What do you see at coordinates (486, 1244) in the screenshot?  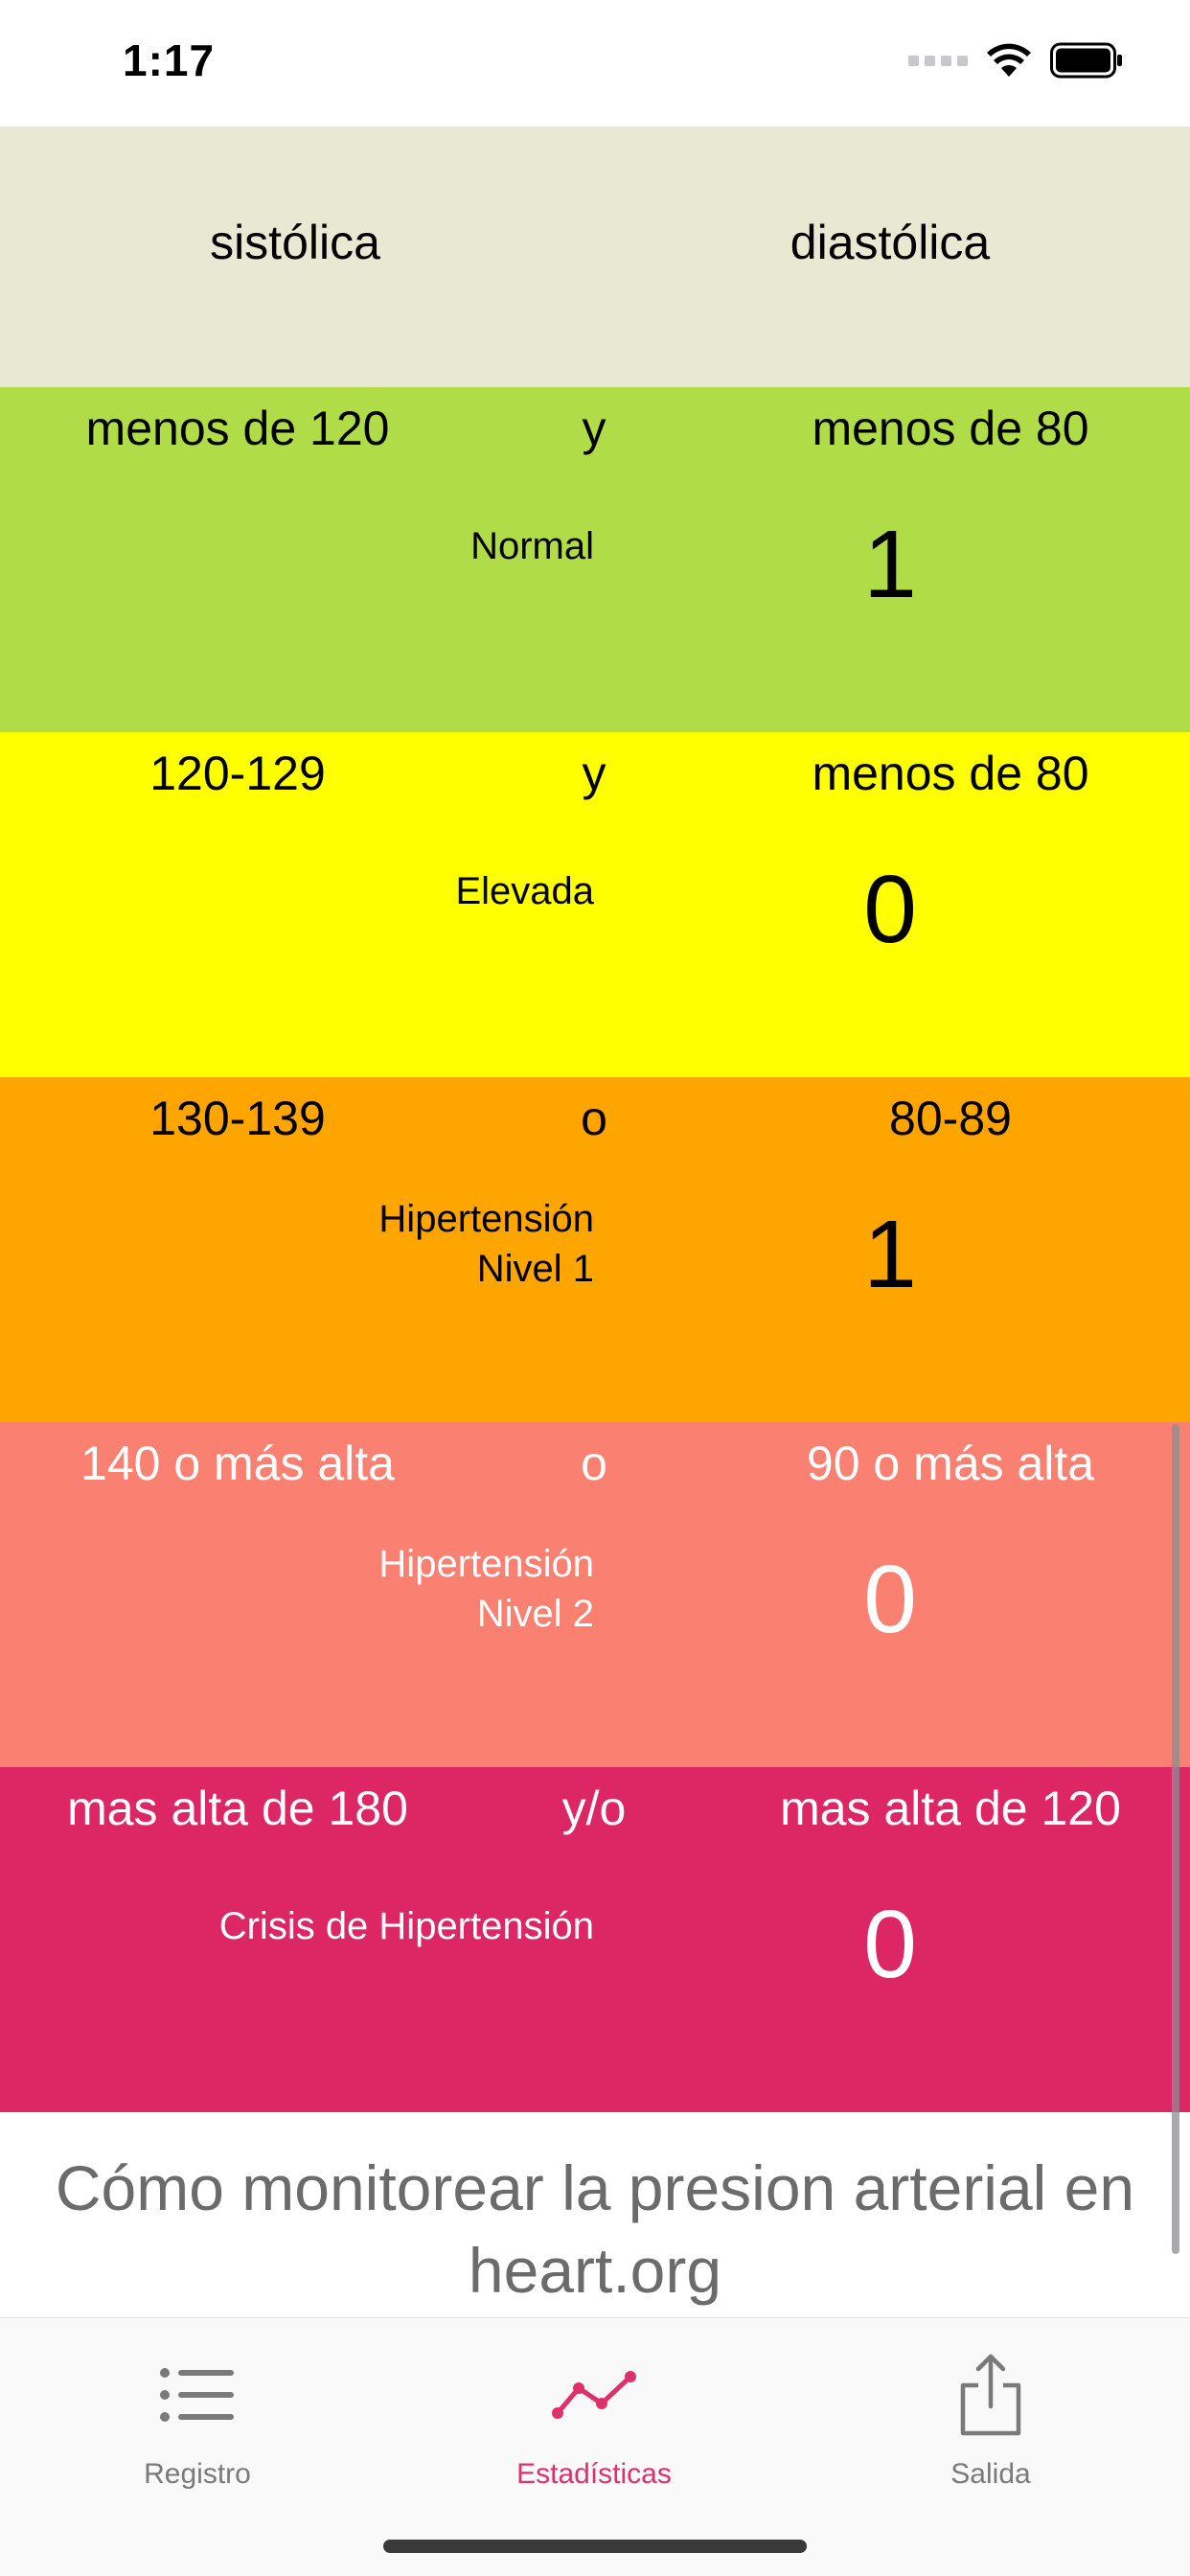 I see `category-label: Hipertensión Nivel 1` at bounding box center [486, 1244].